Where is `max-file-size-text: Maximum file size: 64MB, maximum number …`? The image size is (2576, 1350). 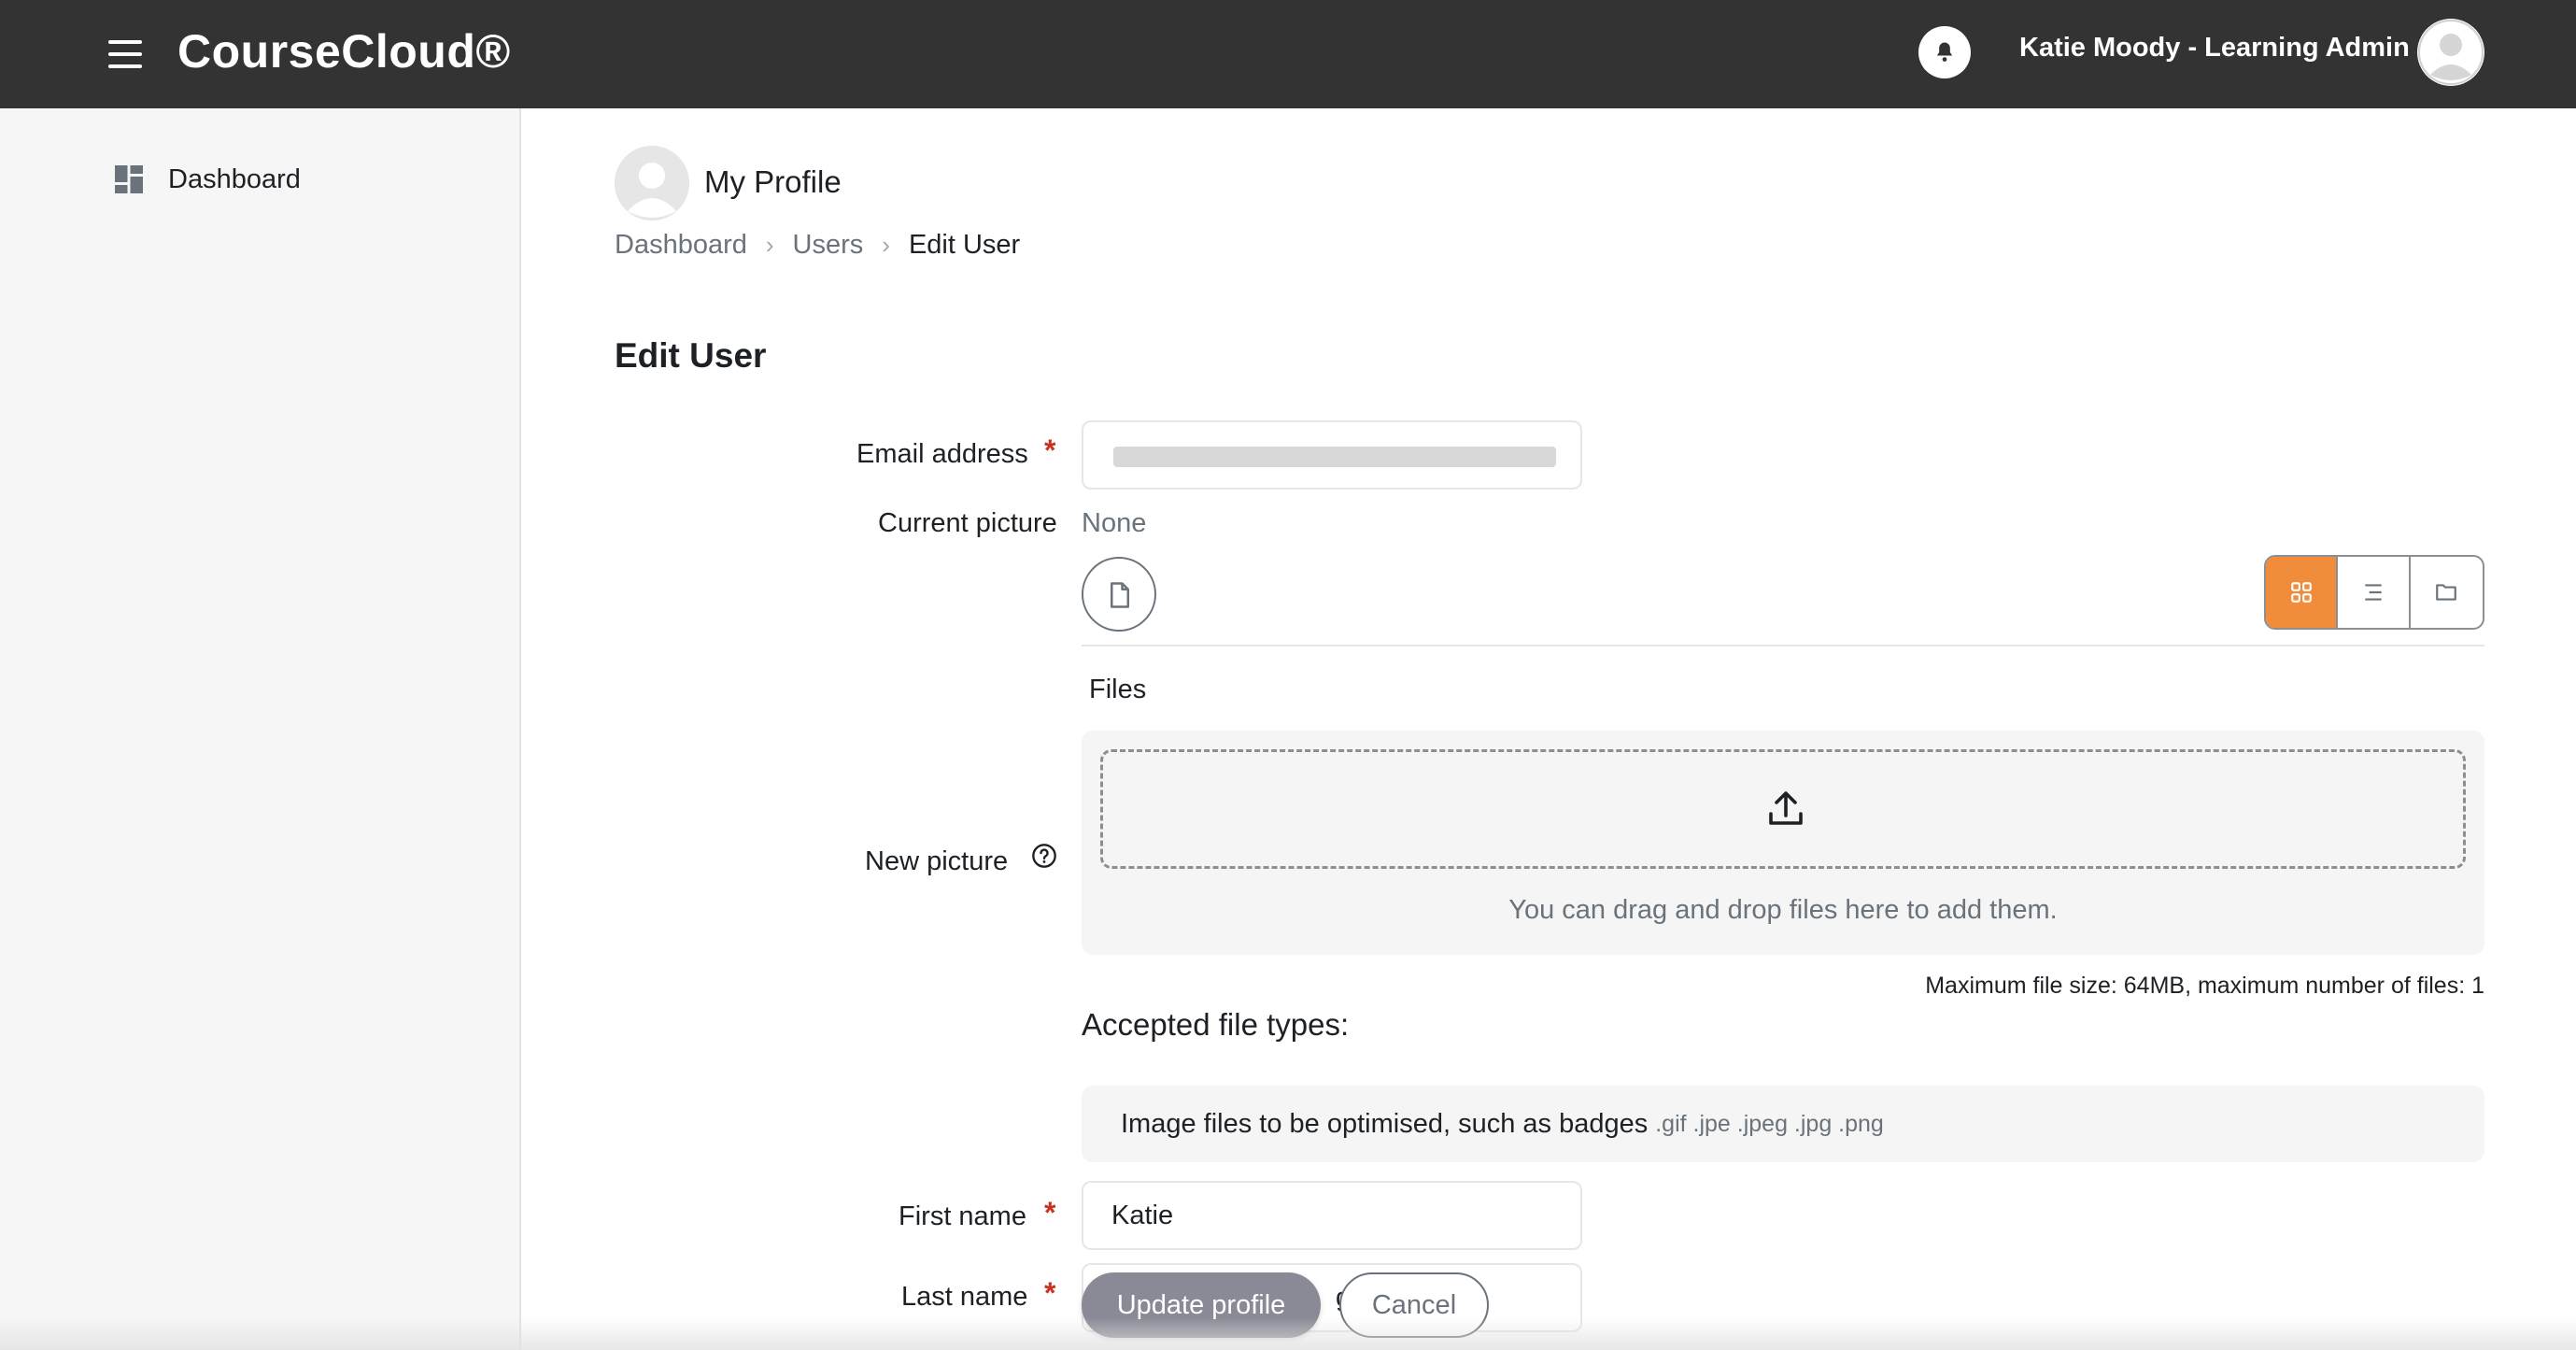 max-file-size-text: Maximum file size: 64MB, maximum number … is located at coordinates (2204, 986).